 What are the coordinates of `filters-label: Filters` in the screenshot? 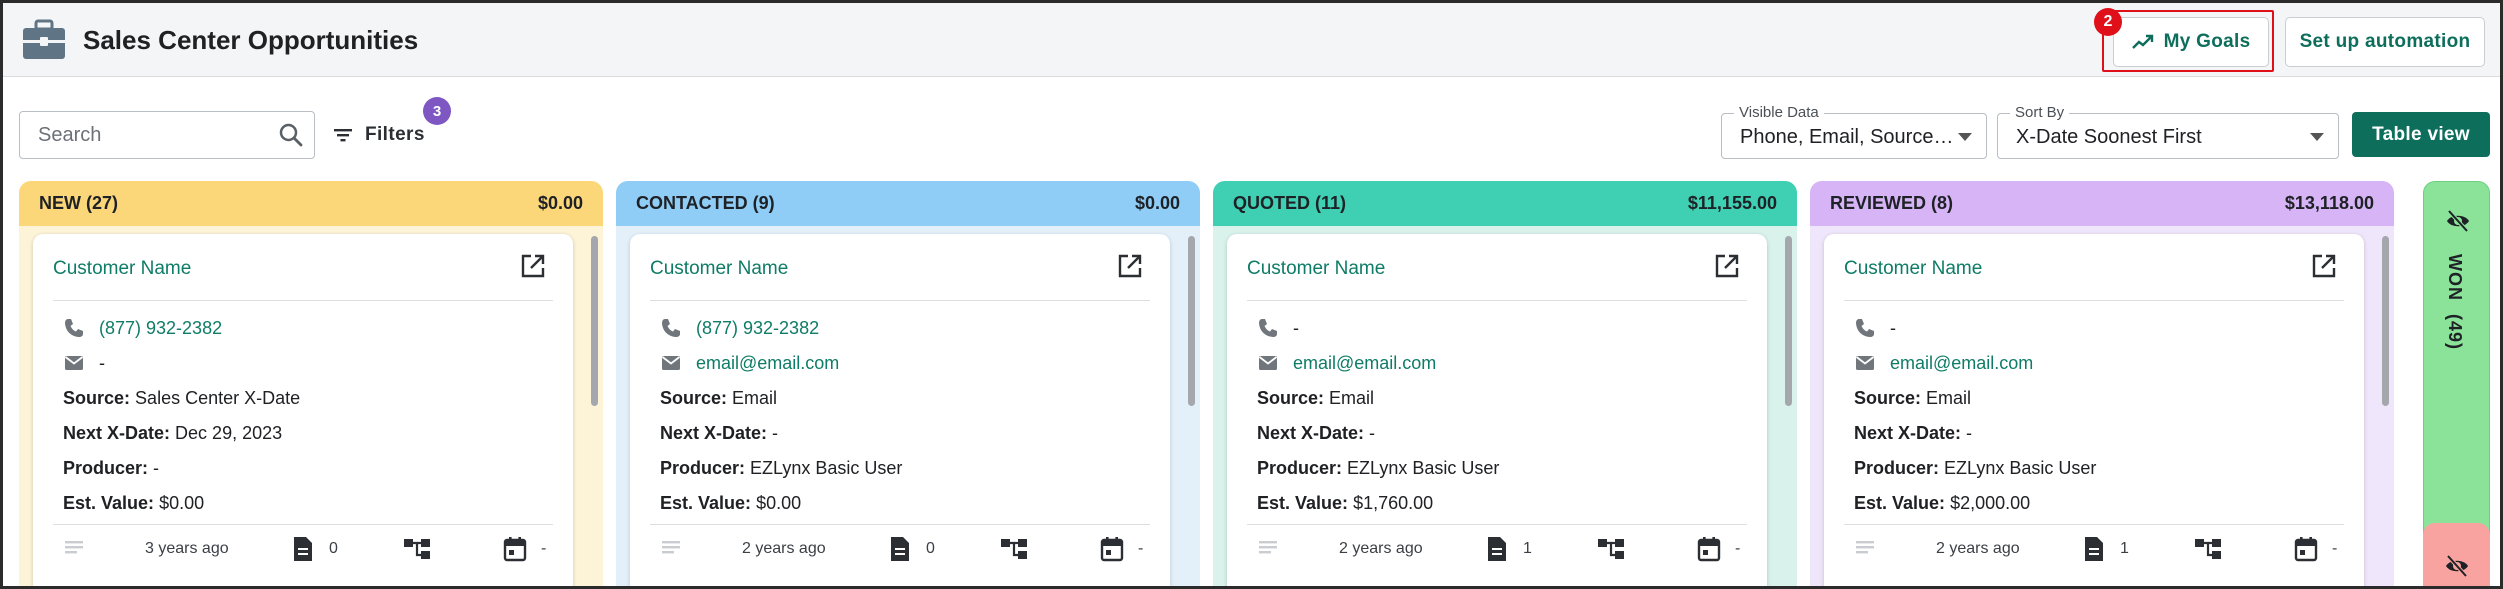 It's located at (395, 134).